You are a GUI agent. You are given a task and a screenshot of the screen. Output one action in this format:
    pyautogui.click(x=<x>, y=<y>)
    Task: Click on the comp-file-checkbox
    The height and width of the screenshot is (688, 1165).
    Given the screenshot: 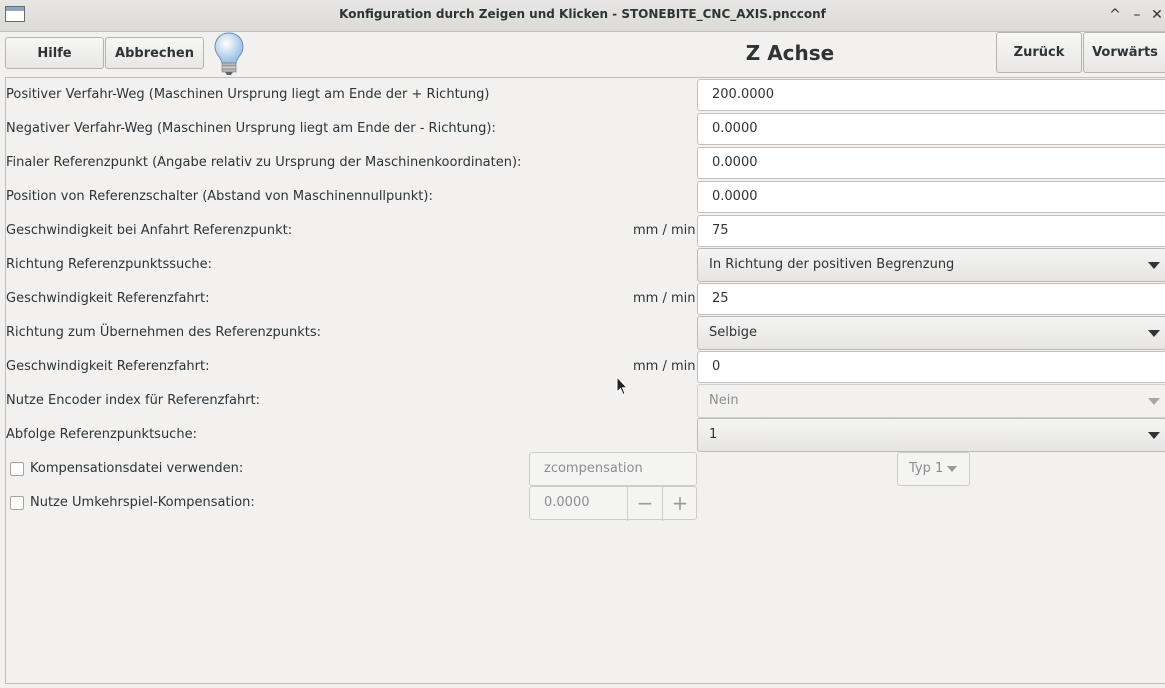 What is the action you would take?
    pyautogui.click(x=17, y=469)
    